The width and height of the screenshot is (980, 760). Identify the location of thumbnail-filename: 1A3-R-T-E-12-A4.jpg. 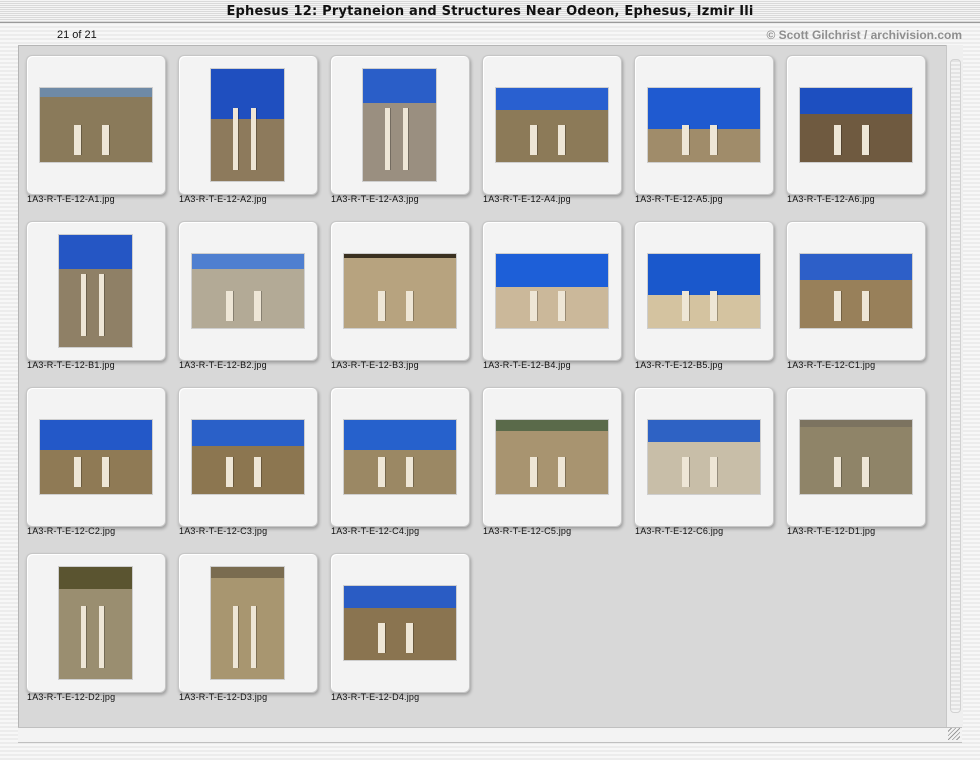
(527, 199).